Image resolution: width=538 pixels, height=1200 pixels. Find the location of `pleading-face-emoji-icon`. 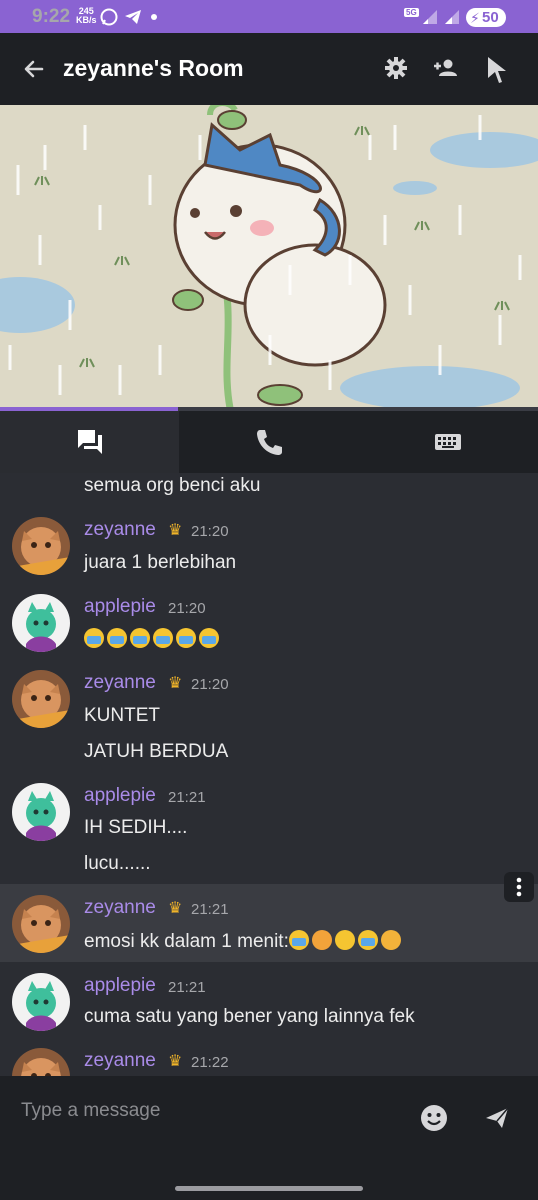

pleading-face-emoji-icon is located at coordinates (344, 940).